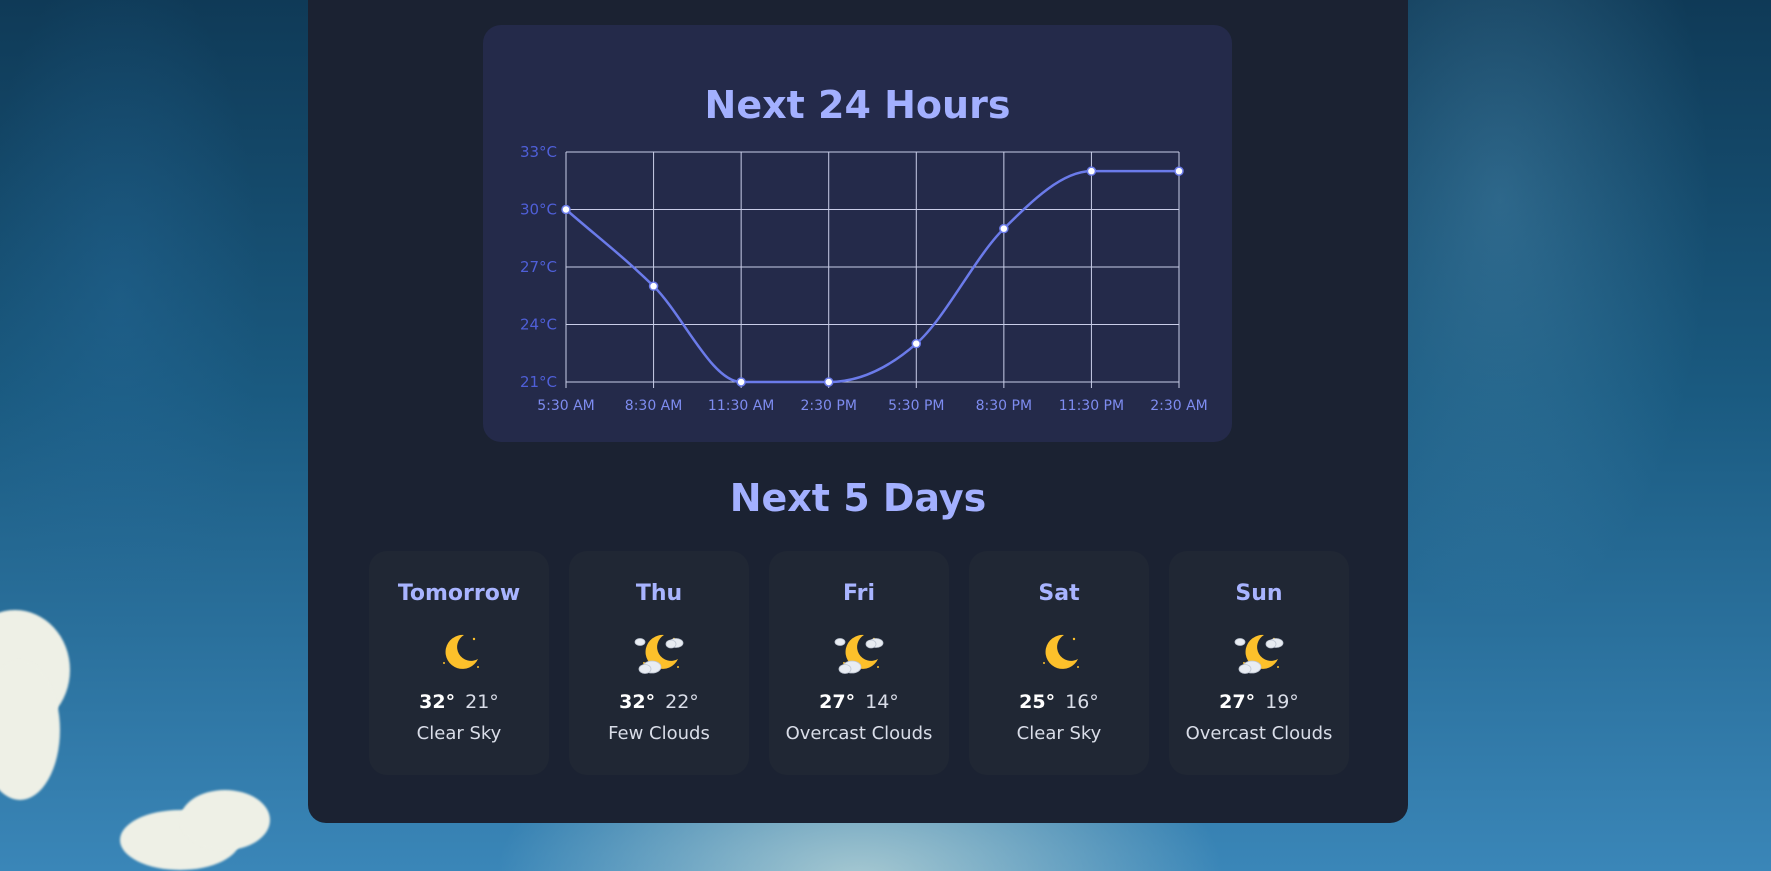 The width and height of the screenshot is (1771, 871). What do you see at coordinates (1091, 406) in the screenshot?
I see `x-tick-label: 11:30 PM` at bounding box center [1091, 406].